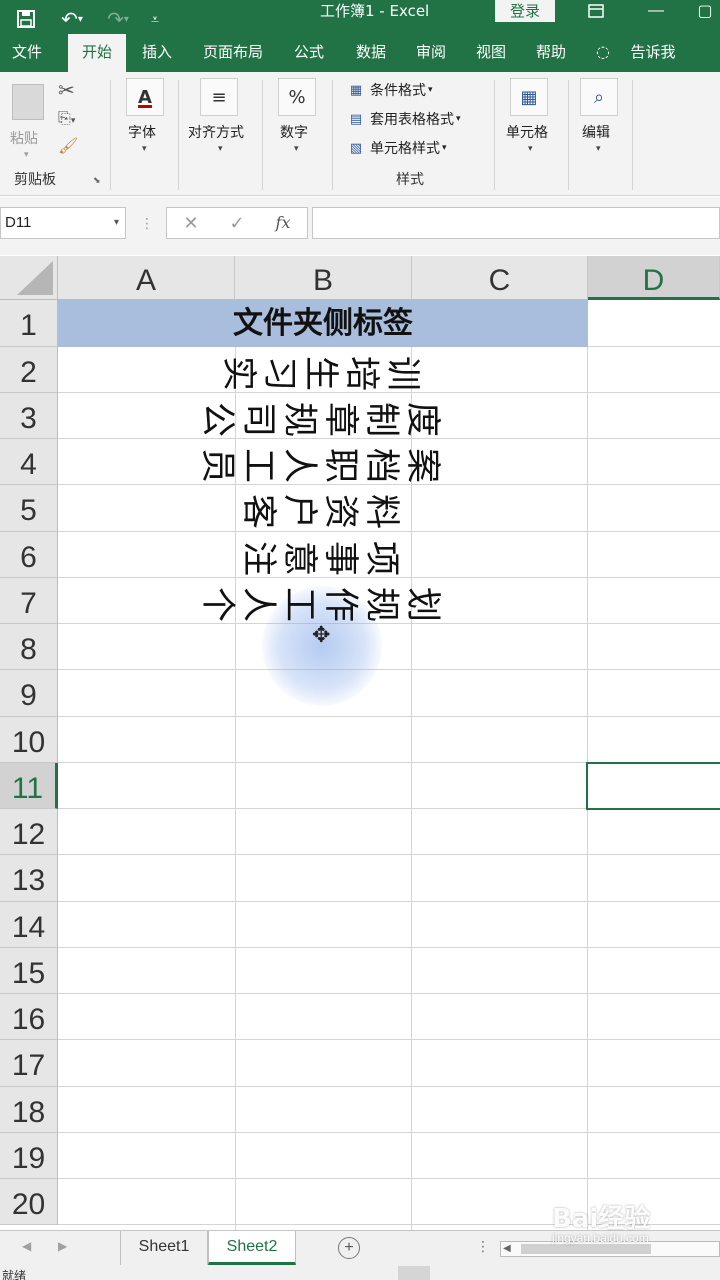  Describe the element at coordinates (157, 53) in the screenshot. I see `tab-insert: 插入` at that location.